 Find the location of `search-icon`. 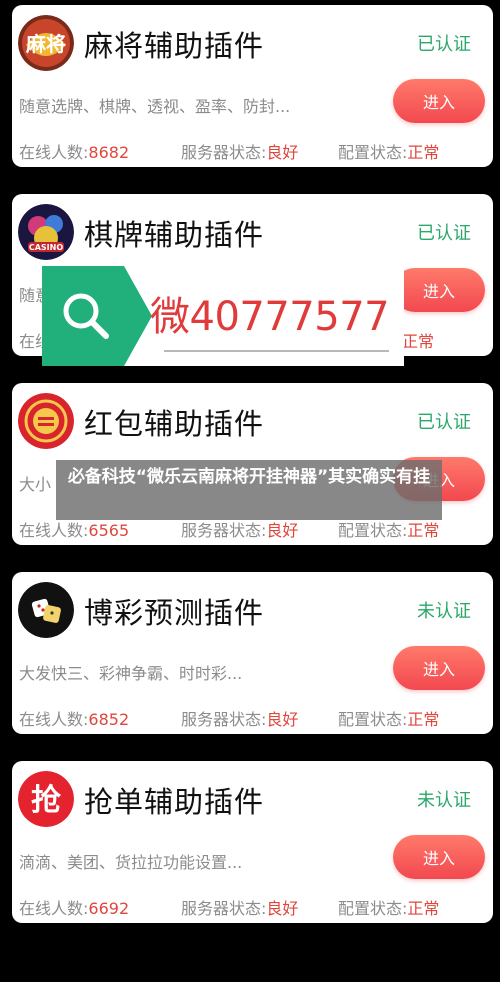

search-icon is located at coordinates (86, 316).